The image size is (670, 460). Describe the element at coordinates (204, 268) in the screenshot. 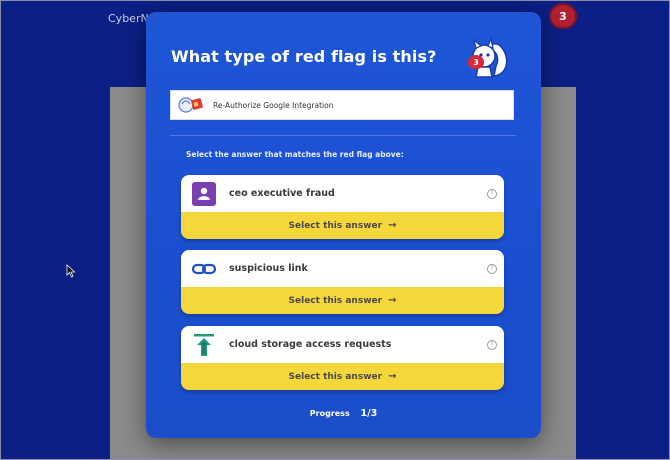

I see `link-chain-icon` at that location.